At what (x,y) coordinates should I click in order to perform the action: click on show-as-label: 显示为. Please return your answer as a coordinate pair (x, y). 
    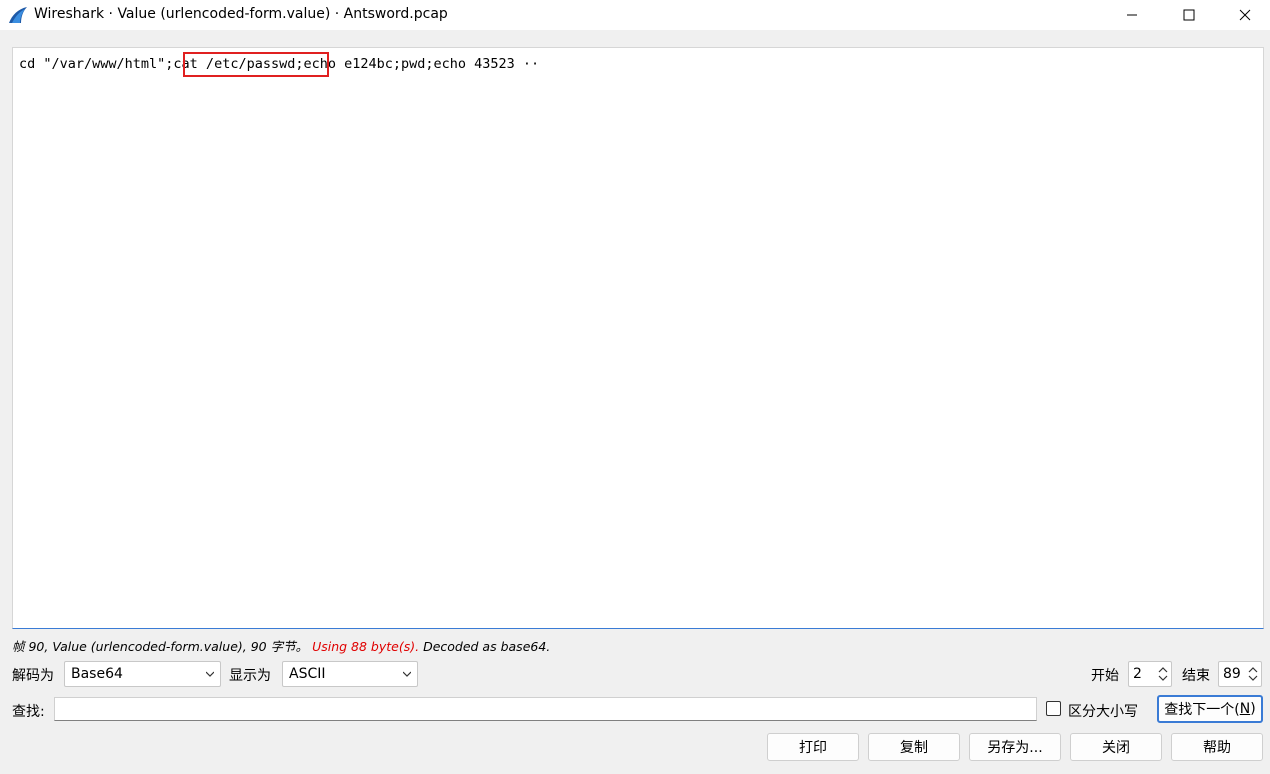
    Looking at the image, I should click on (250, 676).